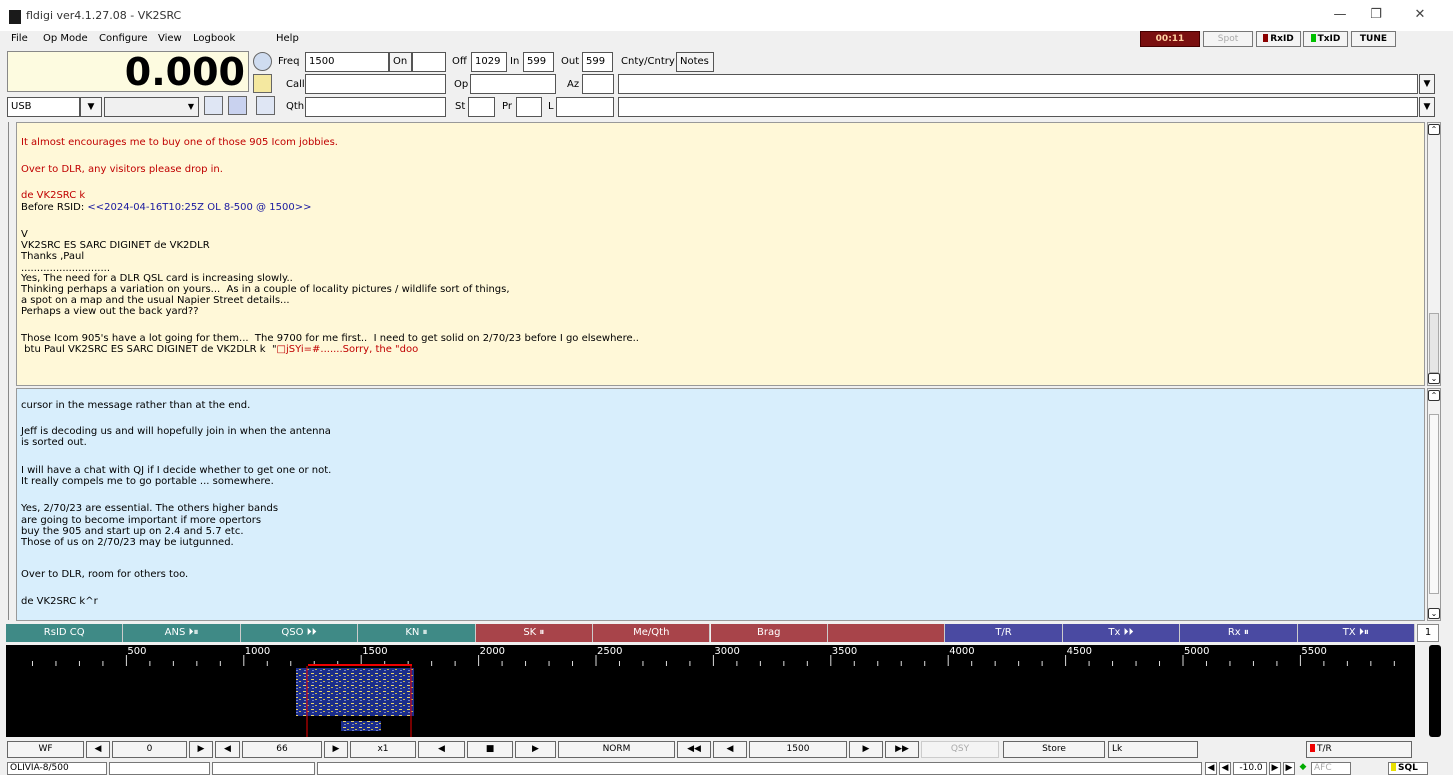 The width and height of the screenshot is (1453, 775). I want to click on tr-button: T/R, so click(1359, 749).